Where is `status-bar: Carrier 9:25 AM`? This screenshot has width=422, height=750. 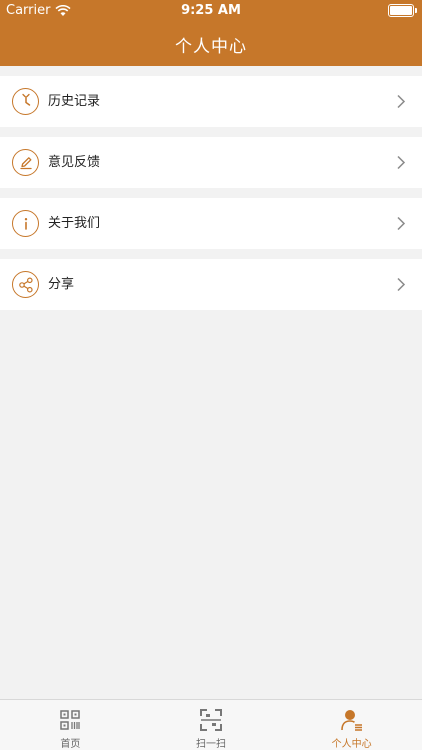
status-bar: Carrier 9:25 AM is located at coordinates (211, 11).